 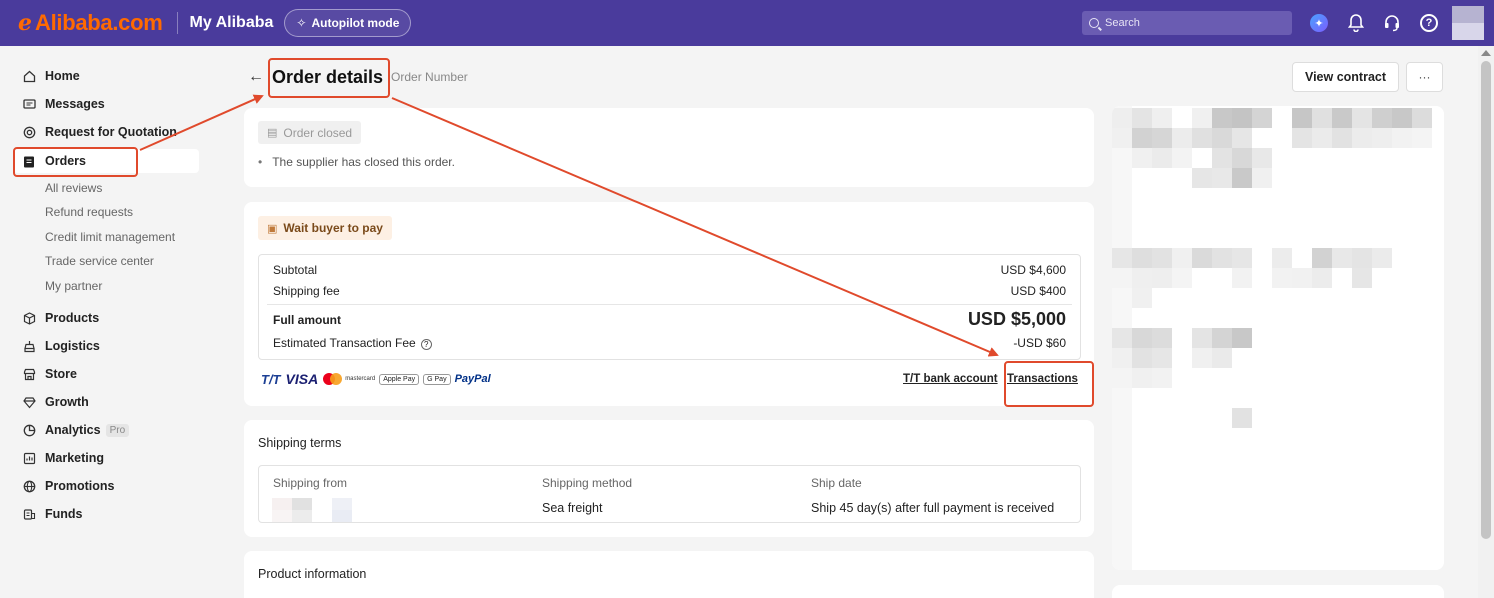 I want to click on sparkle-icon: ✧, so click(x=301, y=23).